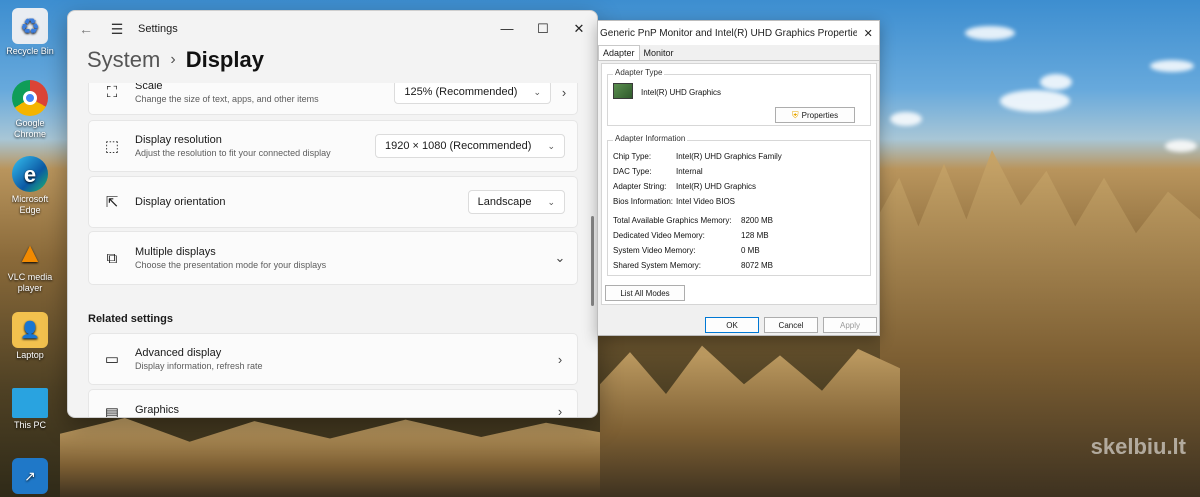 This screenshot has width=1200, height=497. What do you see at coordinates (29, 128) in the screenshot?
I see `desktop-icon-label: Google Chrome` at bounding box center [29, 128].